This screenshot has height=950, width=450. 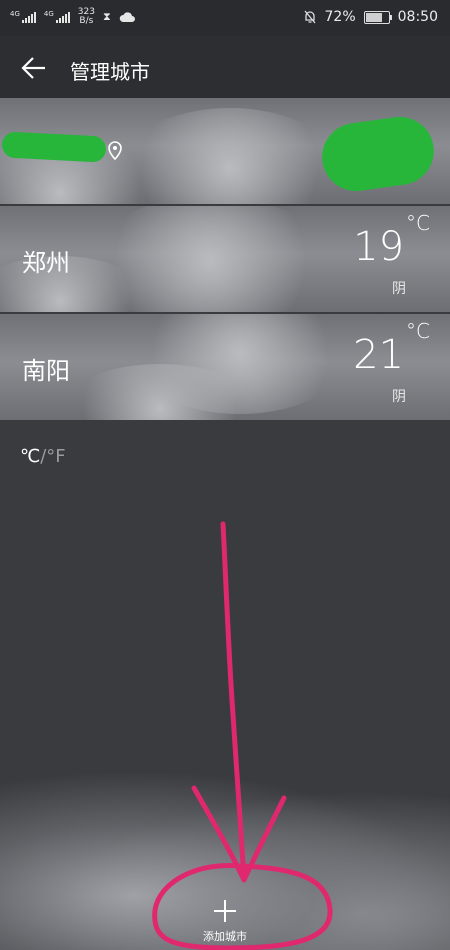 What do you see at coordinates (225, 68) in the screenshot?
I see `app-header: 管理城市` at bounding box center [225, 68].